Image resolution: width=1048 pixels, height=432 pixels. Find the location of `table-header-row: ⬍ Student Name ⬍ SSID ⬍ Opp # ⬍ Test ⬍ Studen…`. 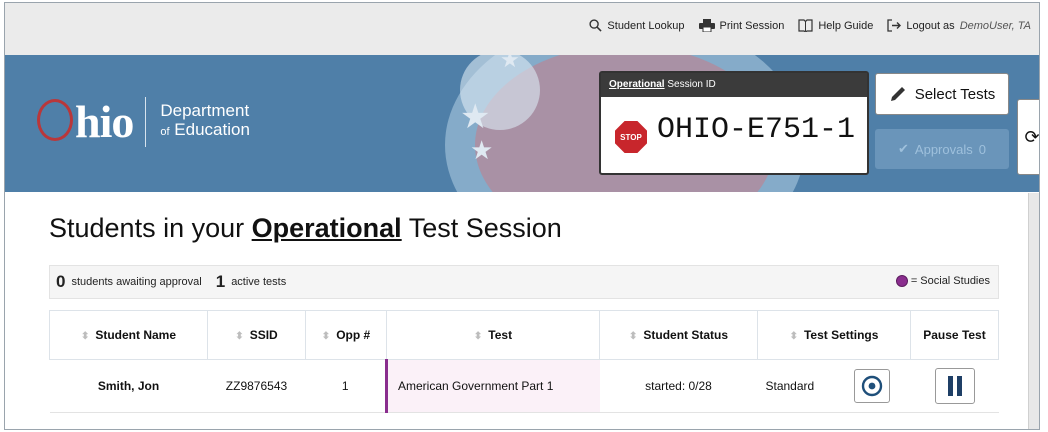

table-header-row: ⬍ Student Name ⬍ SSID ⬍ Opp # ⬍ Test ⬍ Studen… is located at coordinates (524, 335).